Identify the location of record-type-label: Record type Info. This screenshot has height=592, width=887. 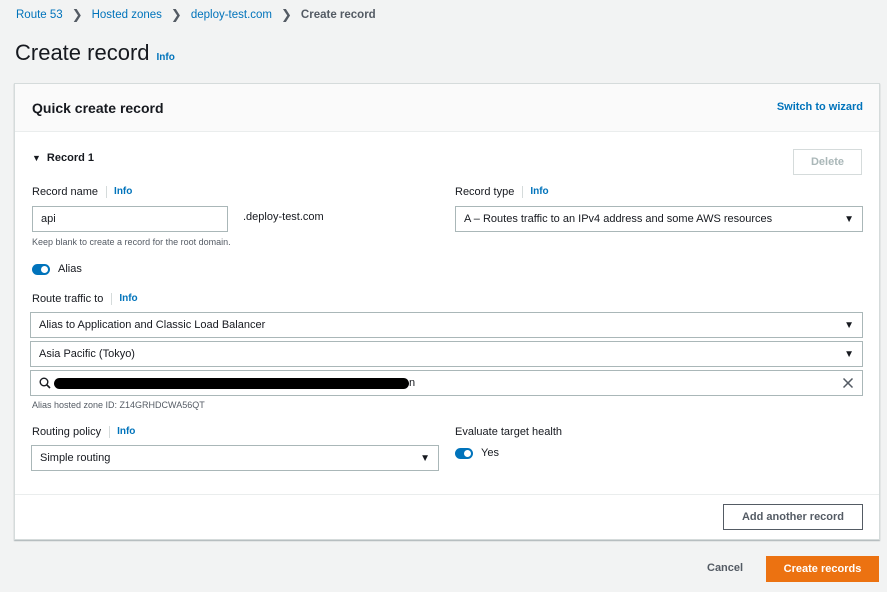
(502, 192).